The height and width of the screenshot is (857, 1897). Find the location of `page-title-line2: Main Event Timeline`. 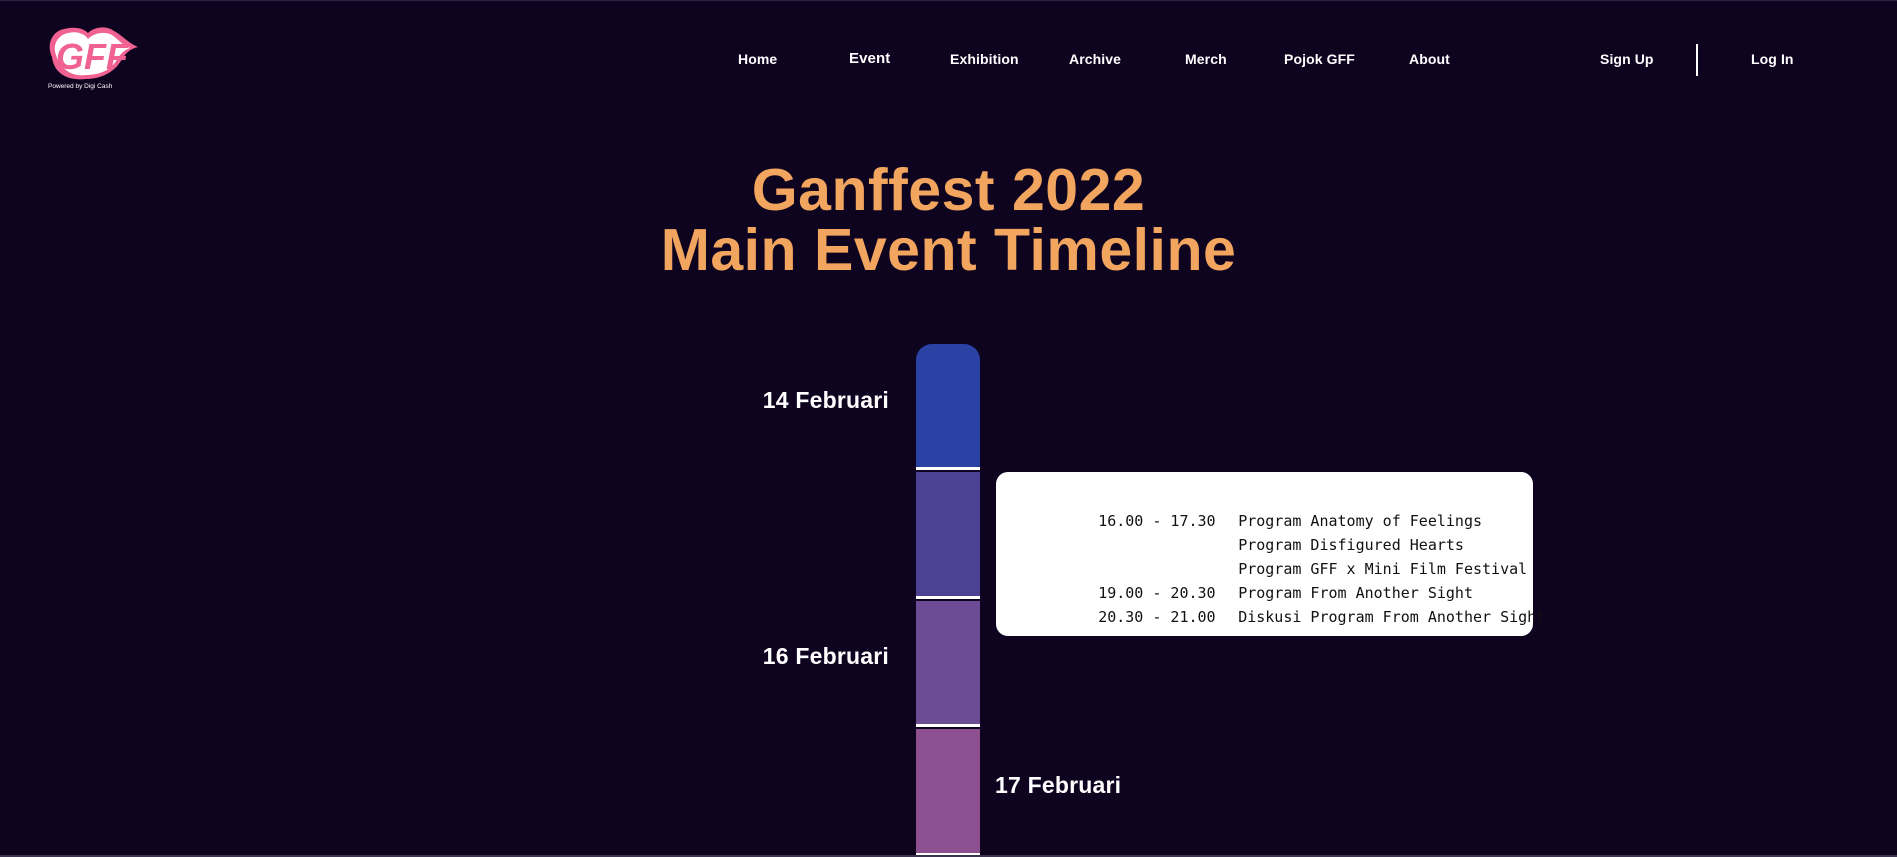

page-title-line2: Main Event Timeline is located at coordinates (948, 250).